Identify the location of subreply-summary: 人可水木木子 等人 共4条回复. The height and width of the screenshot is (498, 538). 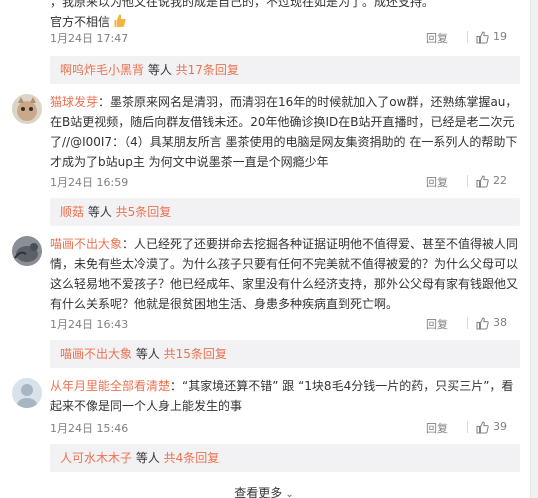
(285, 458).